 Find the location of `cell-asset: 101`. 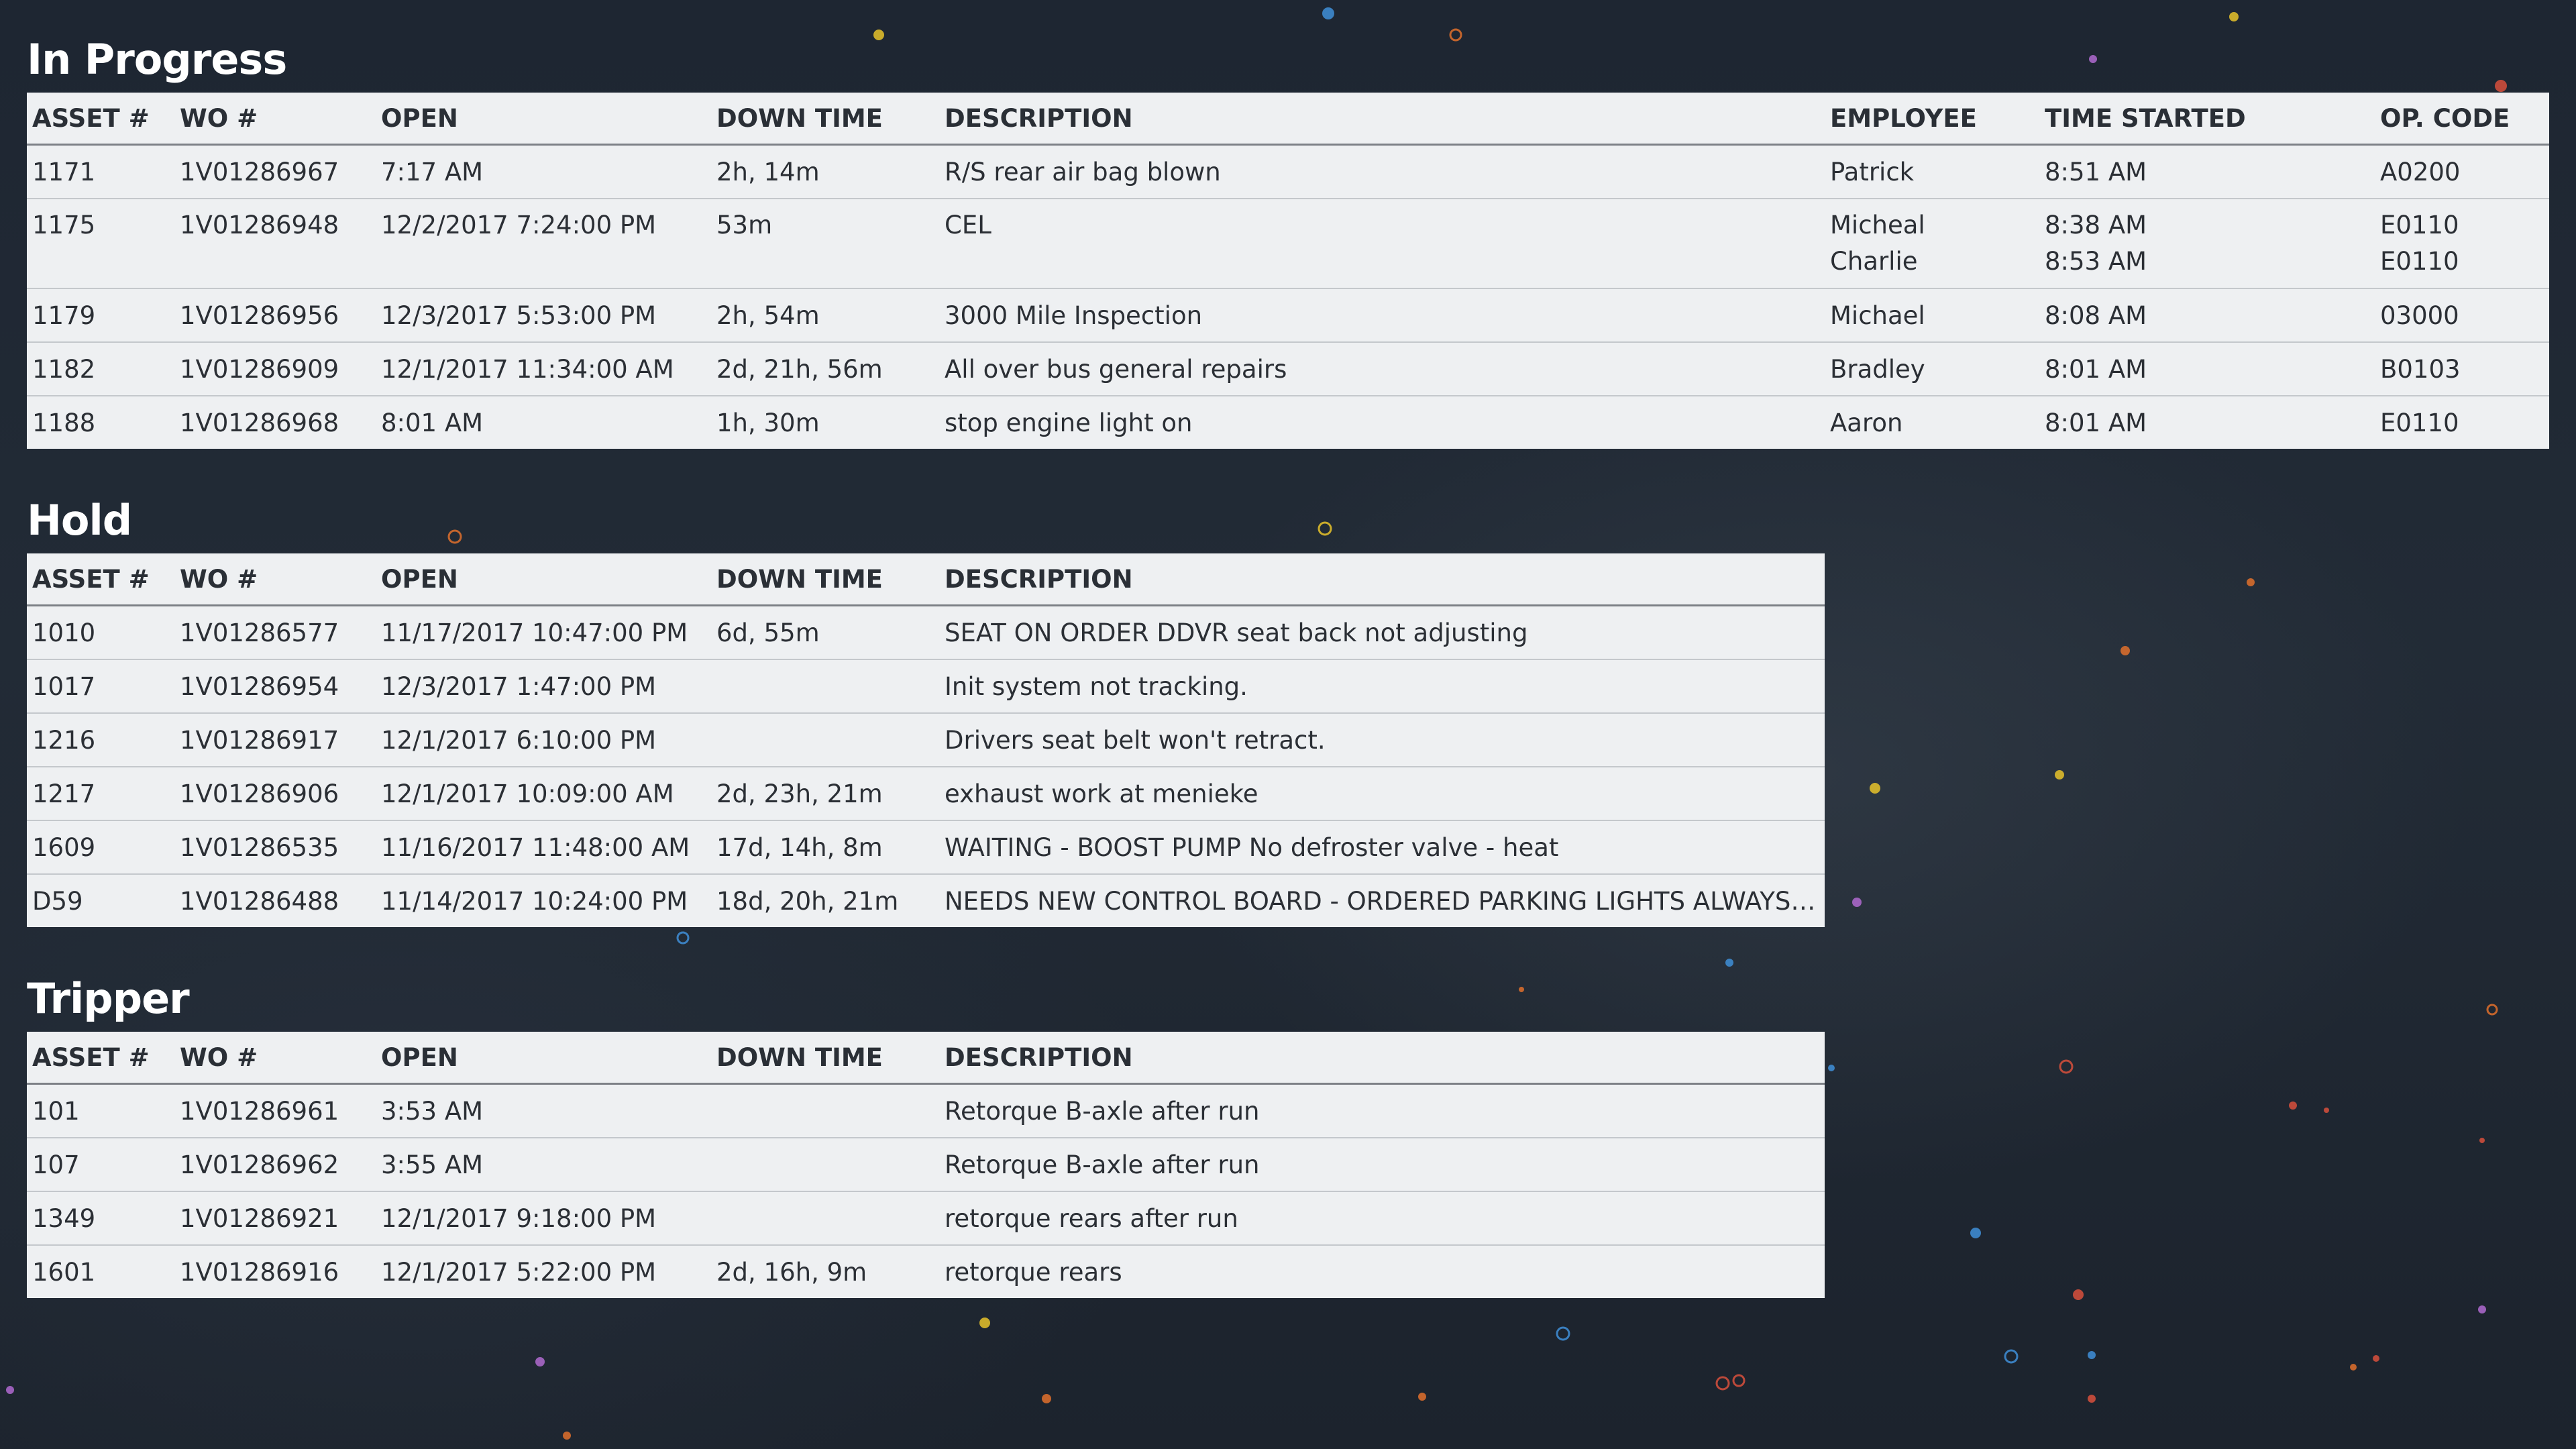

cell-asset: 101 is located at coordinates (100, 1110).